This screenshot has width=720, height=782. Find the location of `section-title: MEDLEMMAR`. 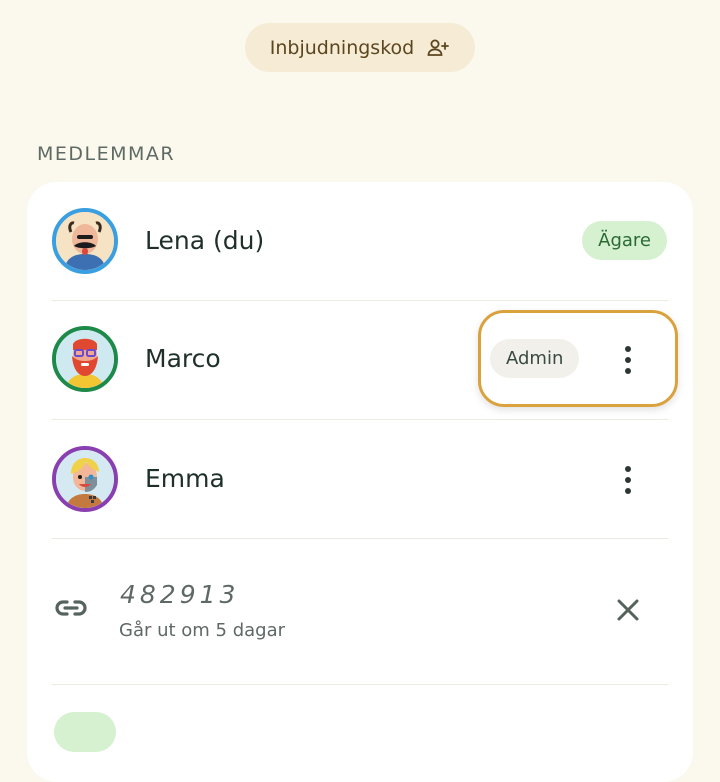

section-title: MEDLEMMAR is located at coordinates (106, 154).